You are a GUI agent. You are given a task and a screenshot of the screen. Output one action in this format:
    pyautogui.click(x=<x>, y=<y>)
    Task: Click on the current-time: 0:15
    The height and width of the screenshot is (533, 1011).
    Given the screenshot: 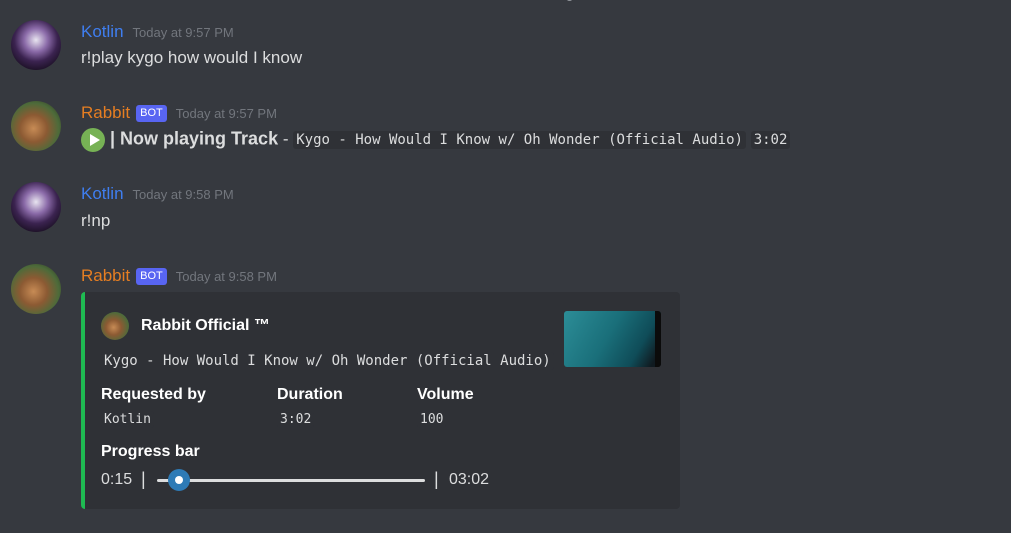 What is the action you would take?
    pyautogui.click(x=117, y=479)
    